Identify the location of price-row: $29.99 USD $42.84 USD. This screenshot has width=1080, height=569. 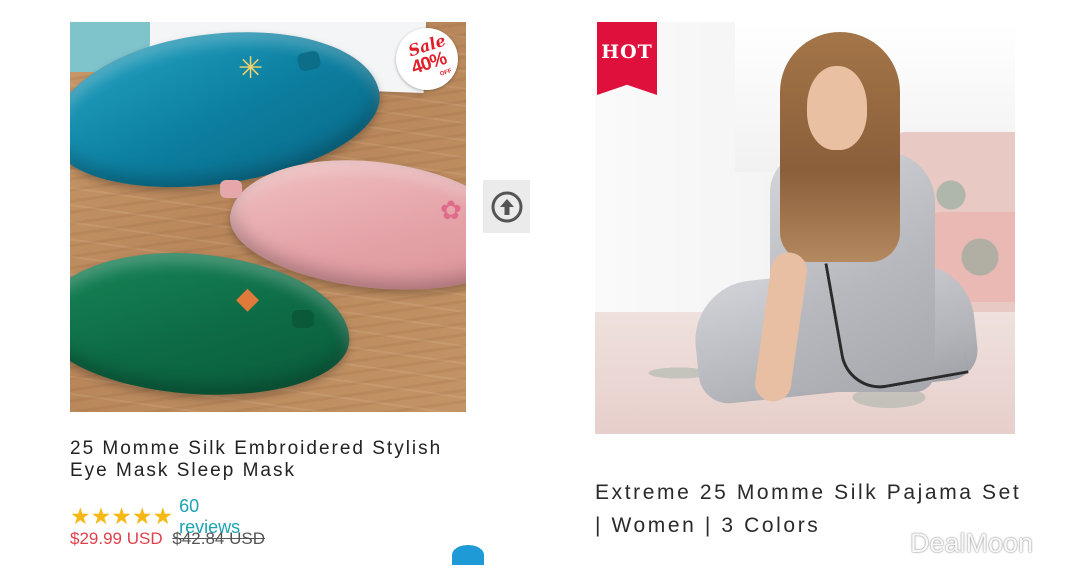
(167, 539).